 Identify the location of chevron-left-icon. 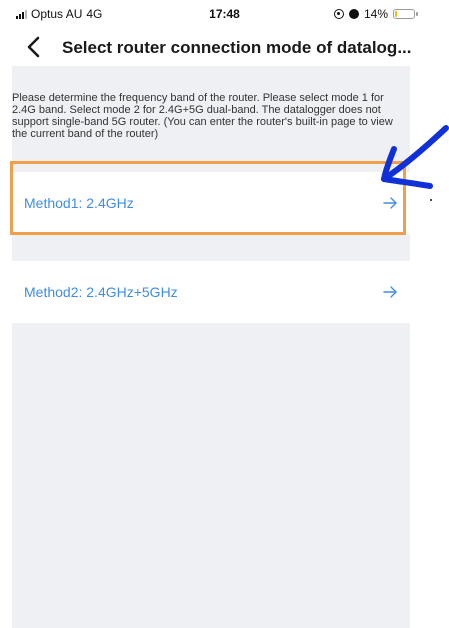
(33, 47).